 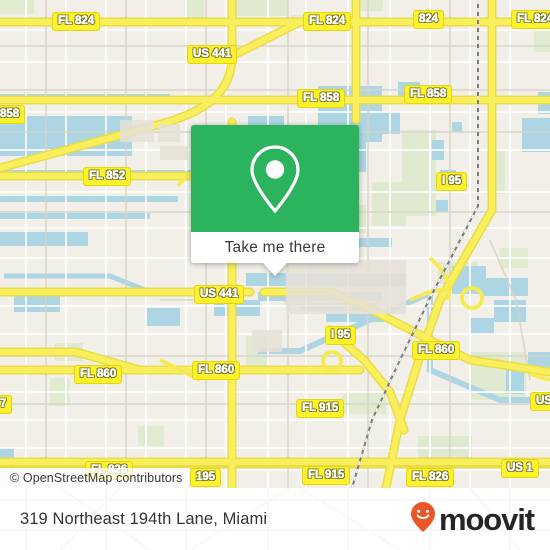 I want to click on road-shield: US 1, so click(x=520, y=468).